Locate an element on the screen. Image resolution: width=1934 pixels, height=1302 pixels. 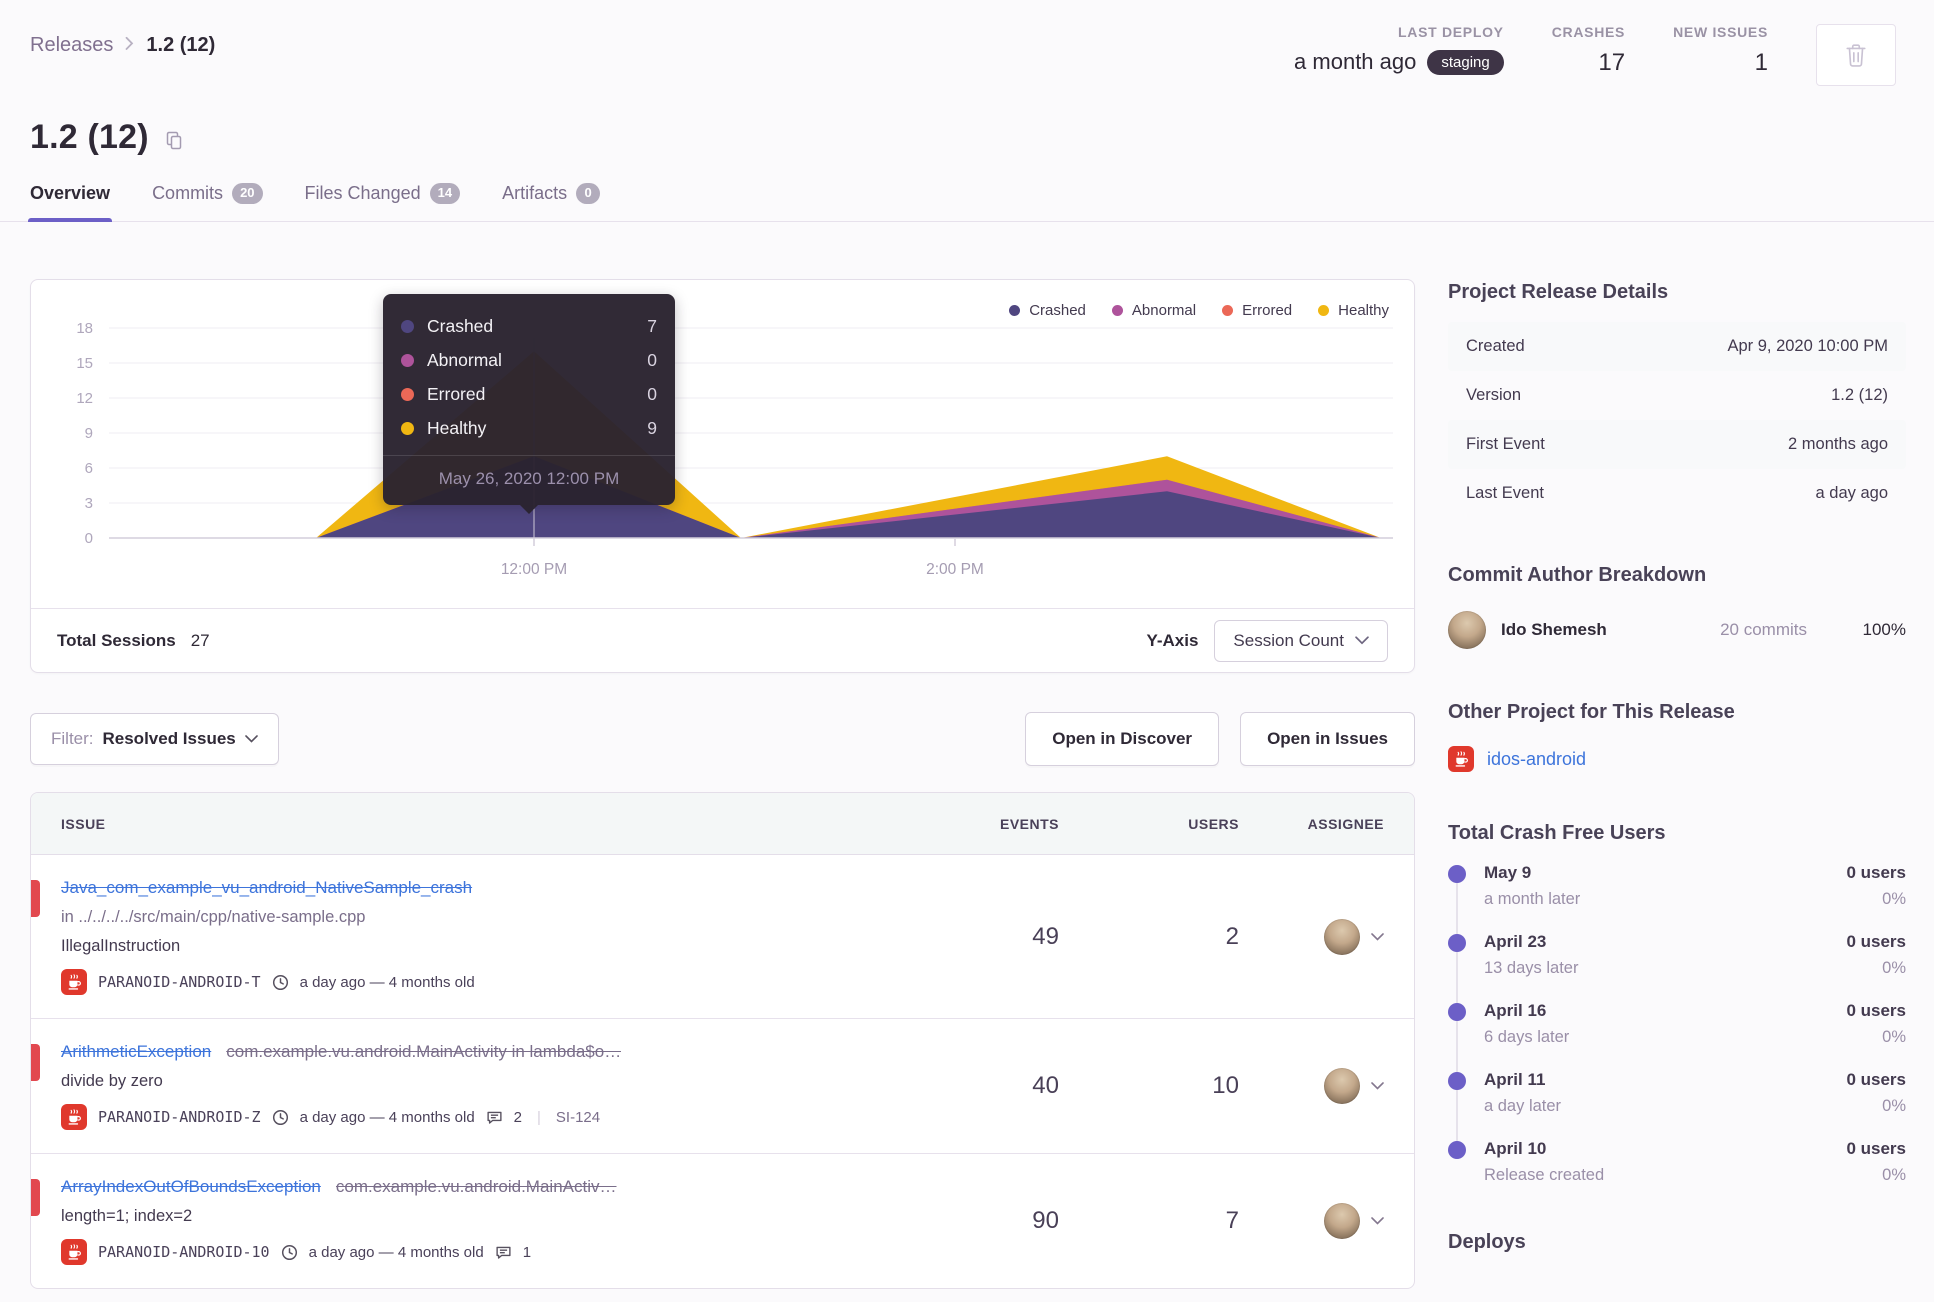
sessions-chart-svg: 0 3 6 9 12 15 18 12:00 PM 2:00 PM is located at coordinates (734, 449).